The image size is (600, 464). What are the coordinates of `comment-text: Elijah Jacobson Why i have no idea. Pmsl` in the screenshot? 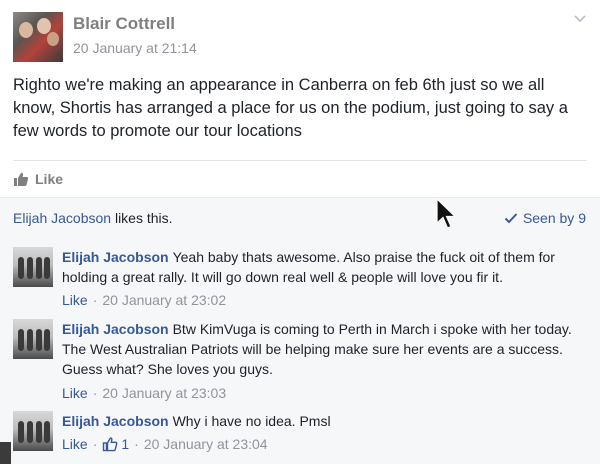 It's located at (322, 421).